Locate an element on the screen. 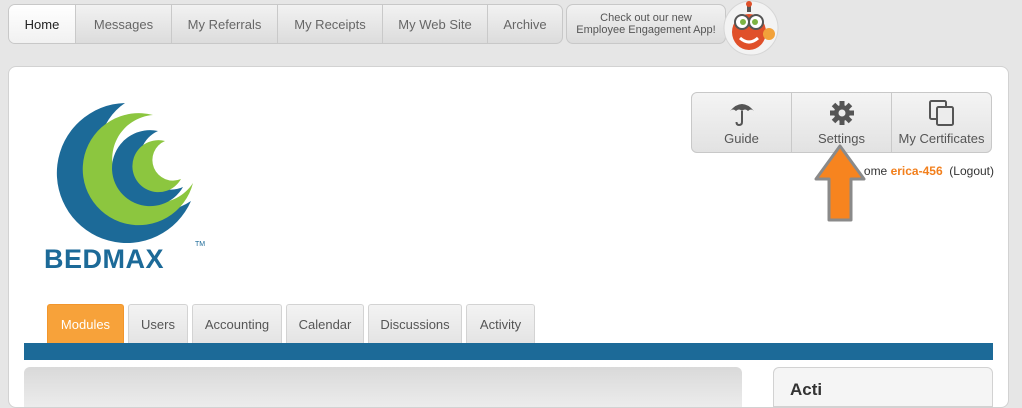  tab-underline-bar is located at coordinates (508, 351).